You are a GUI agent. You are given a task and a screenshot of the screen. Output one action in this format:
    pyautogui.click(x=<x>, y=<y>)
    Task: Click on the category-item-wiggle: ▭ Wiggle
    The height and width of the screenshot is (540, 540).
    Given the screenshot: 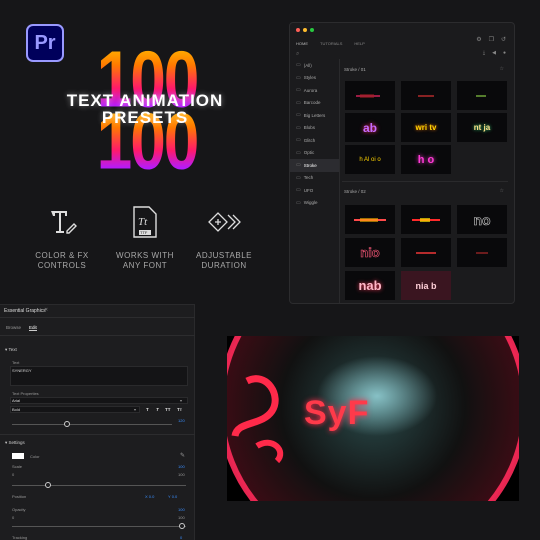 What is the action you would take?
    pyautogui.click(x=314, y=203)
    